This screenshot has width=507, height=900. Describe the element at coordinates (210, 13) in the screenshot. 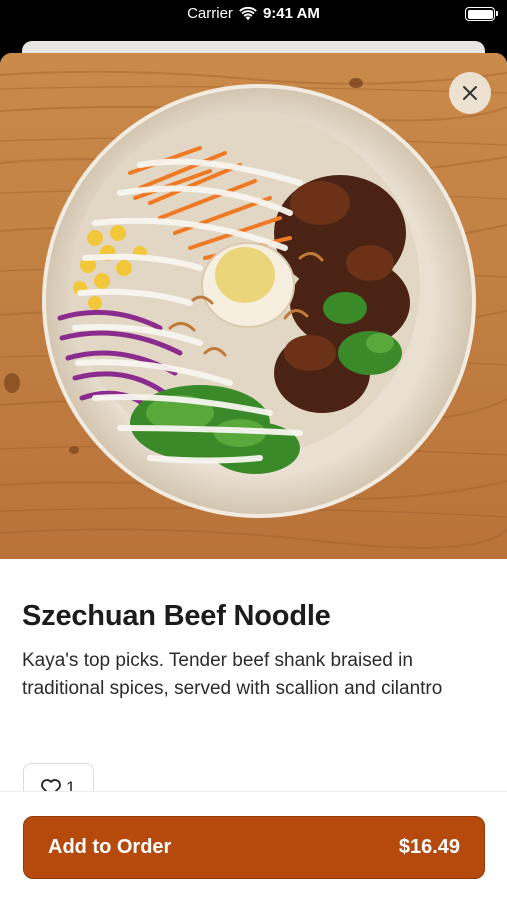

I see `carrier-label: Carrier` at that location.